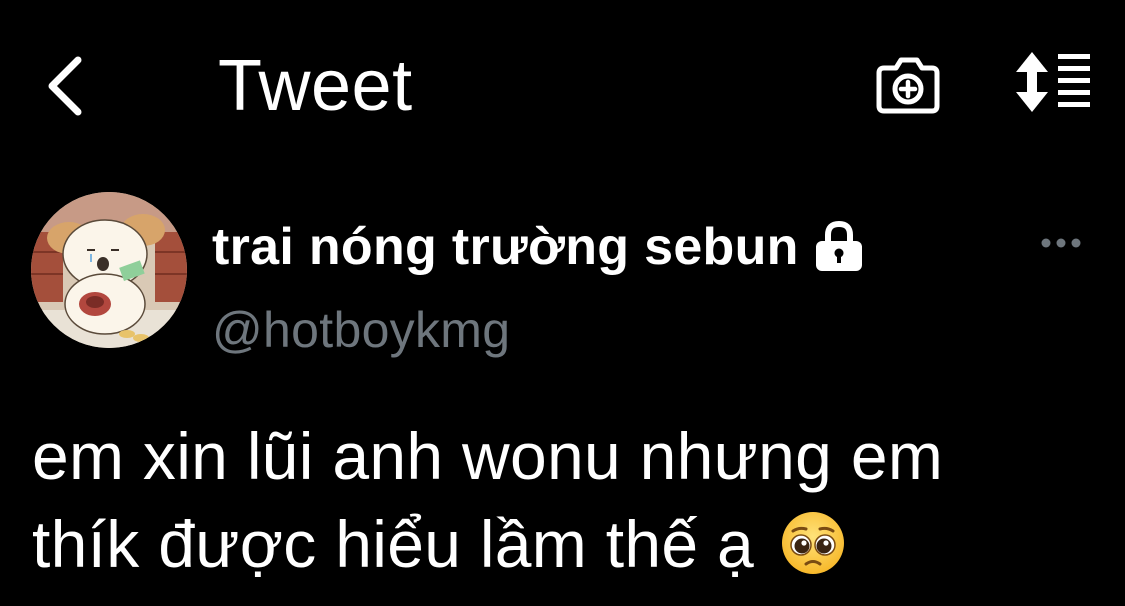  I want to click on more-options-button, so click(1061, 243).